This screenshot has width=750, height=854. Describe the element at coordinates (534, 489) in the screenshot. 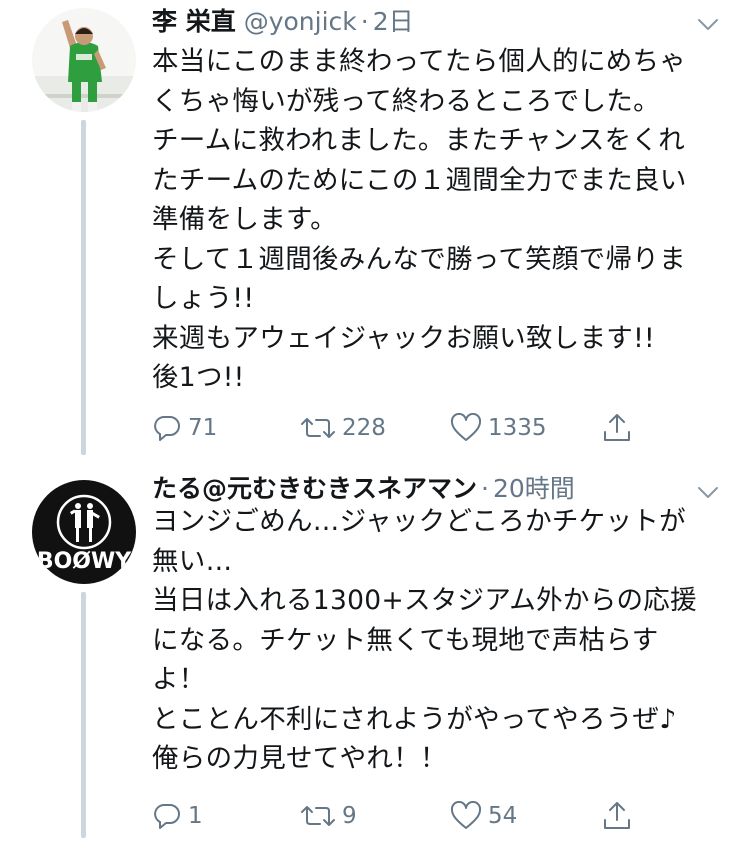

I see `timestamp: 20時間` at that location.